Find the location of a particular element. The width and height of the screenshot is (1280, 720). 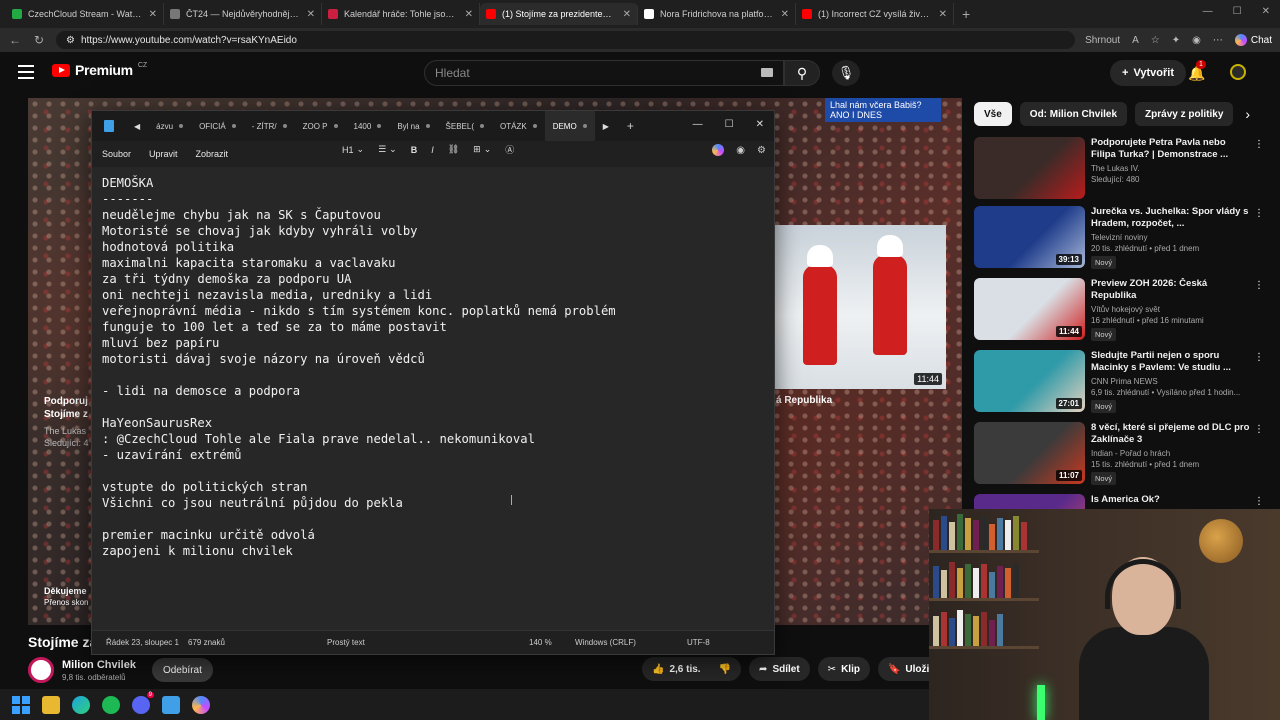

settings-icon: ⚙ is located at coordinates (761, 150).